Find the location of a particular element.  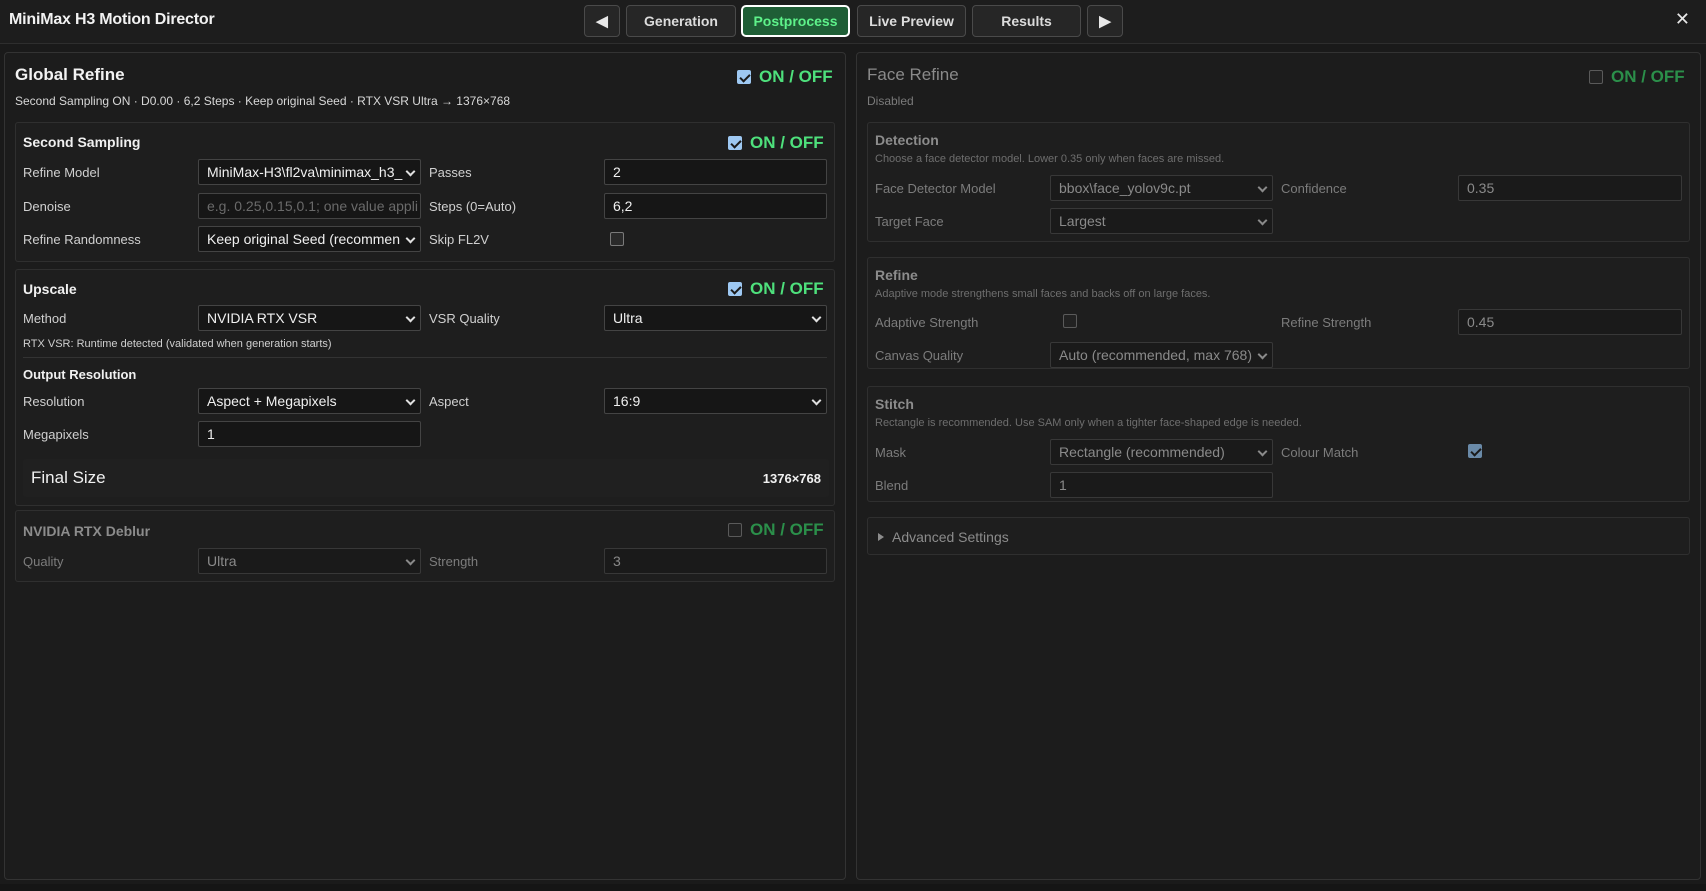

colour-match-checkbox is located at coordinates (1475, 451).